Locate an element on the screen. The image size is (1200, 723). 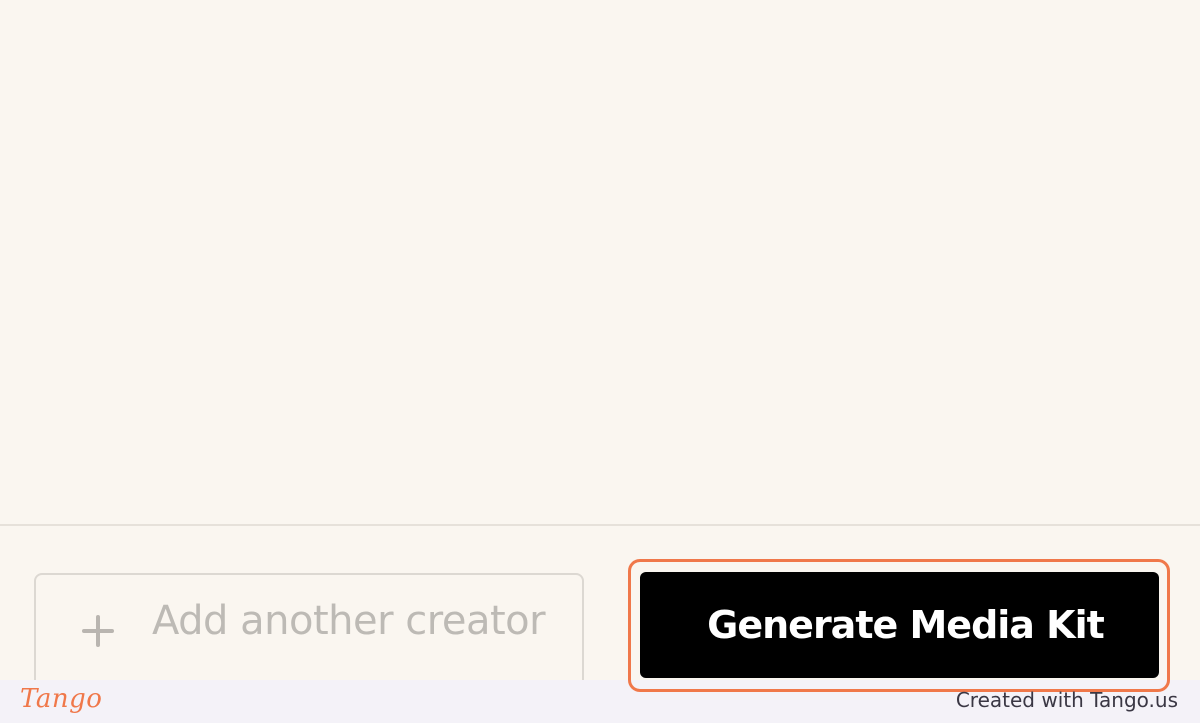
plus-icon is located at coordinates (98, 631).